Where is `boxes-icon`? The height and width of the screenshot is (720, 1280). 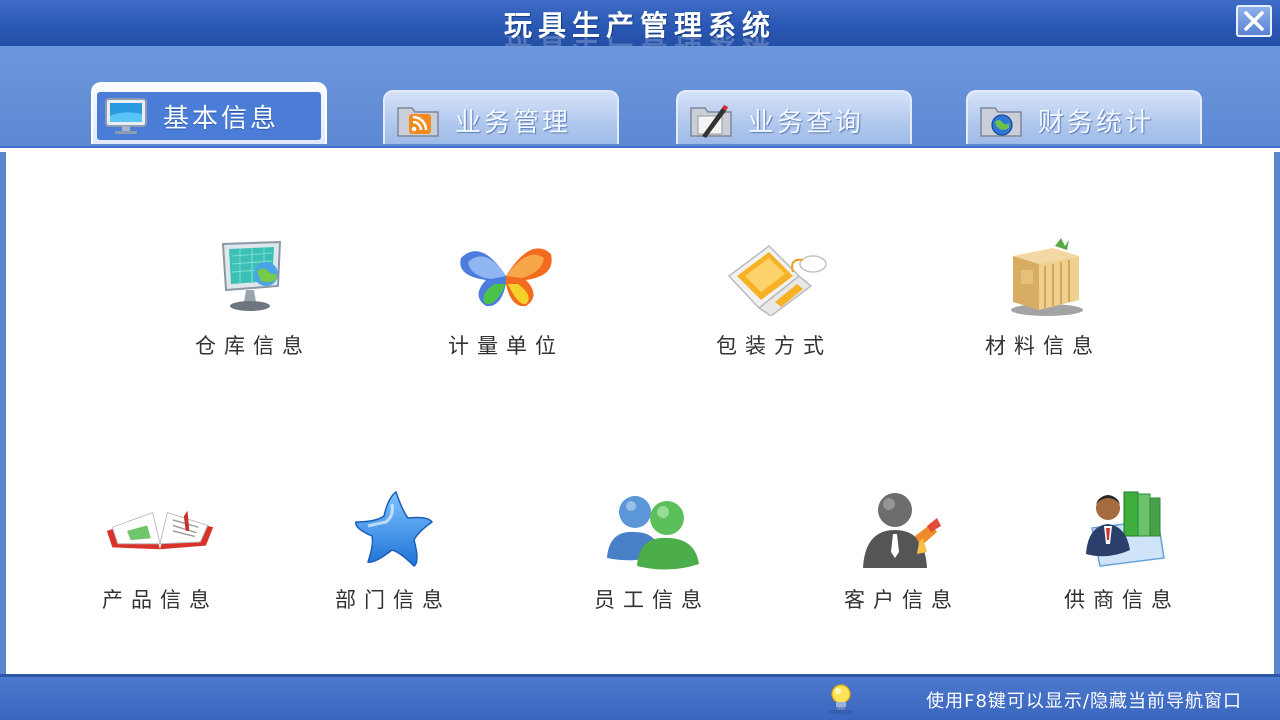
boxes-icon is located at coordinates (1043, 276).